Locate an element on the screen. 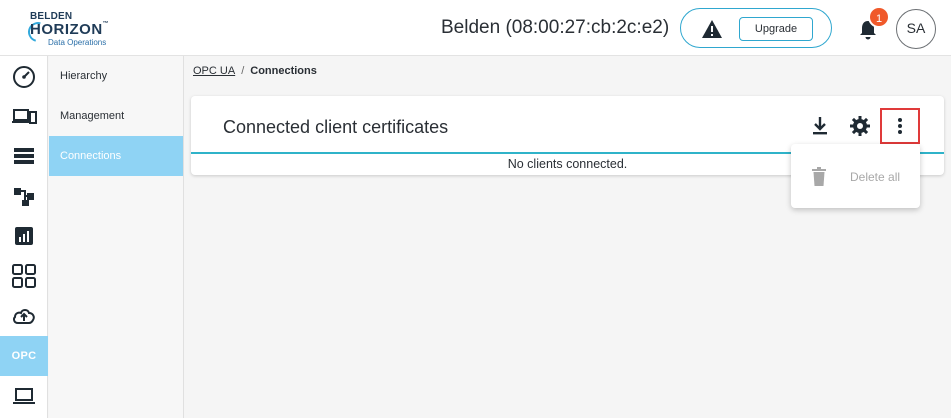 This screenshot has width=951, height=418. more-vertical-icon is located at coordinates (900, 126).